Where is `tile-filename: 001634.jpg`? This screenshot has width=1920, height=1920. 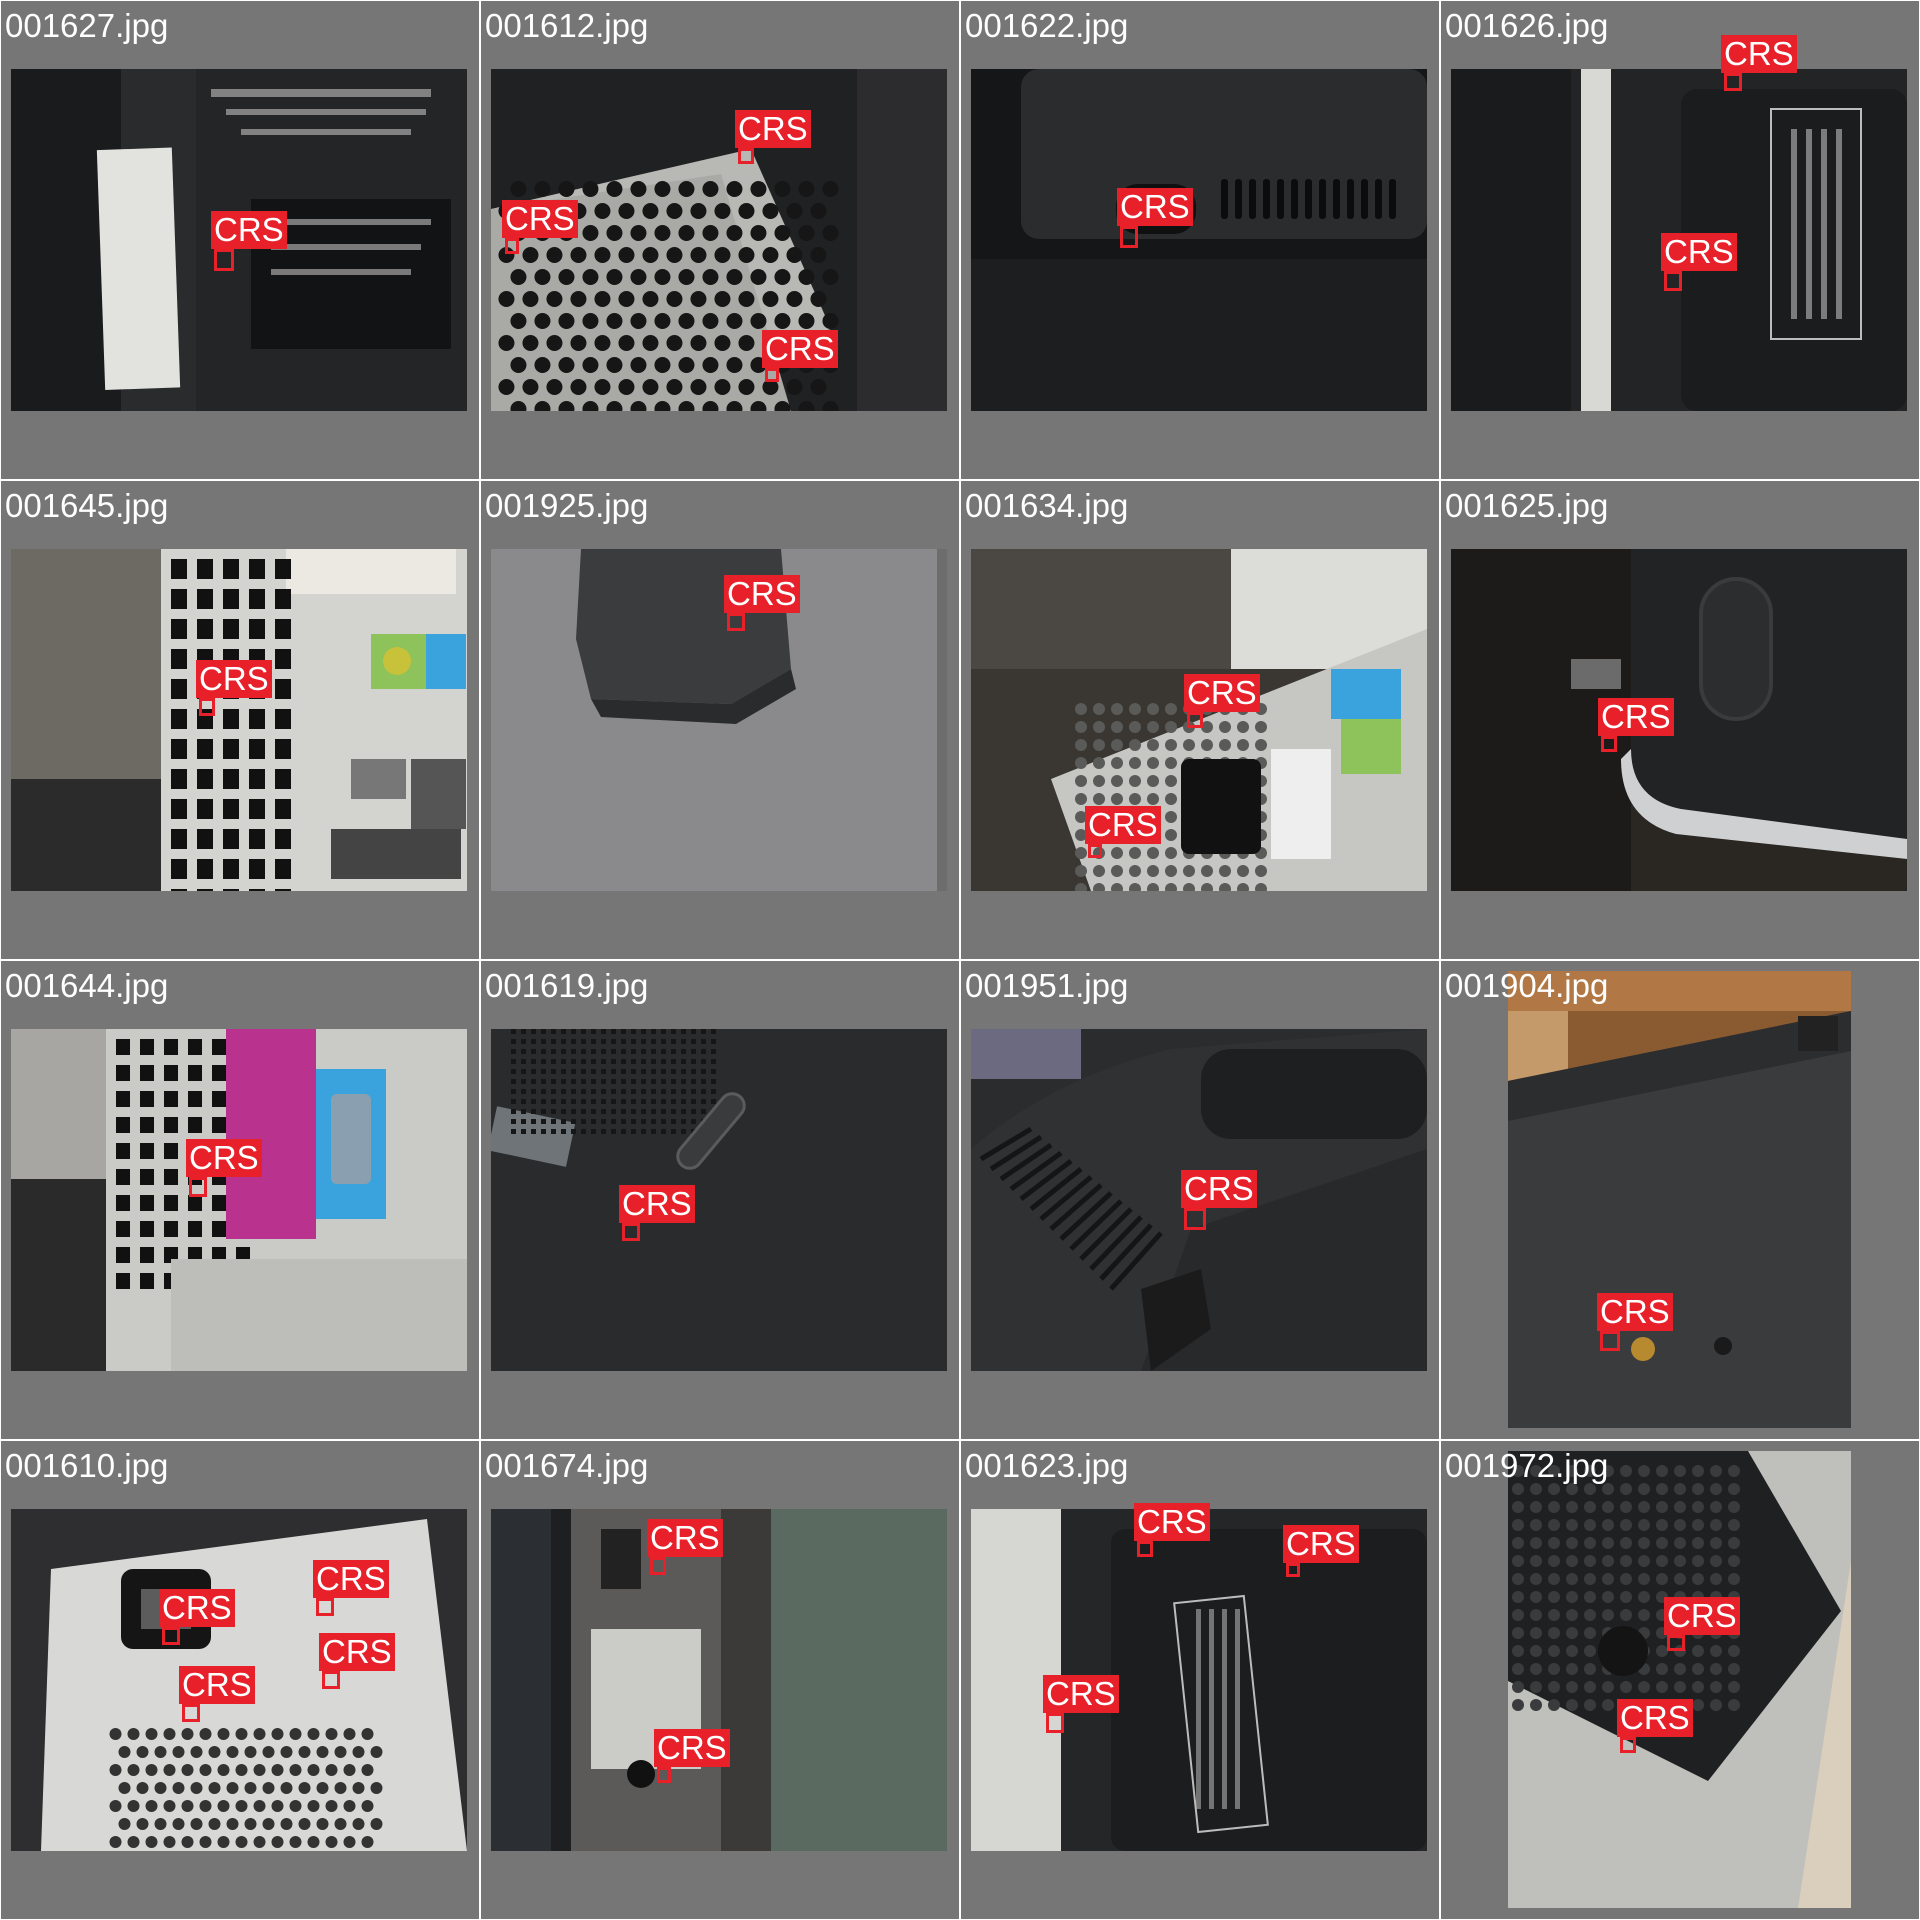 tile-filename: 001634.jpg is located at coordinates (1047, 505).